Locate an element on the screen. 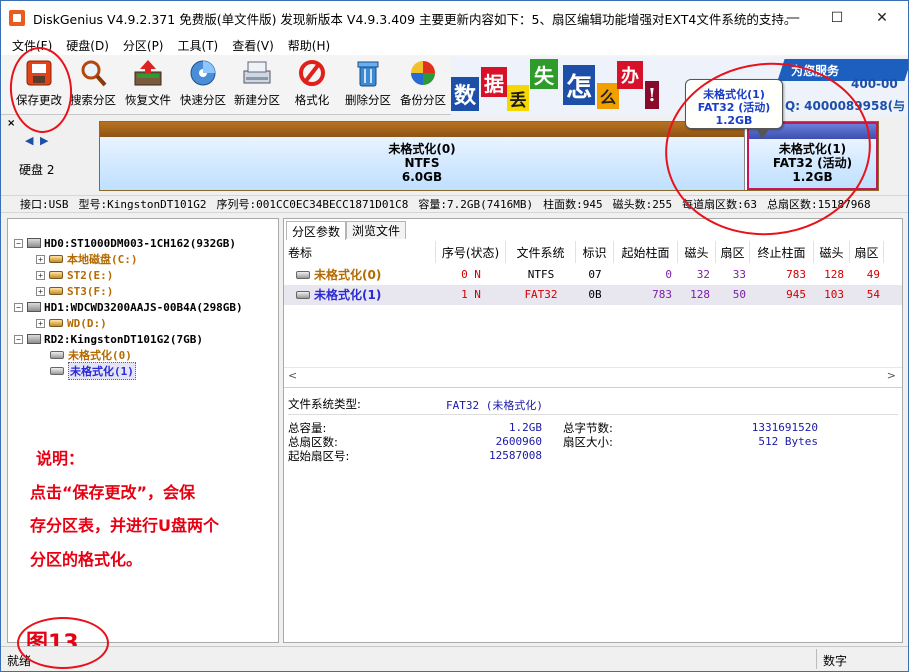 This screenshot has width=909, height=672. start-sector-value: 12587008 is located at coordinates (515, 455).